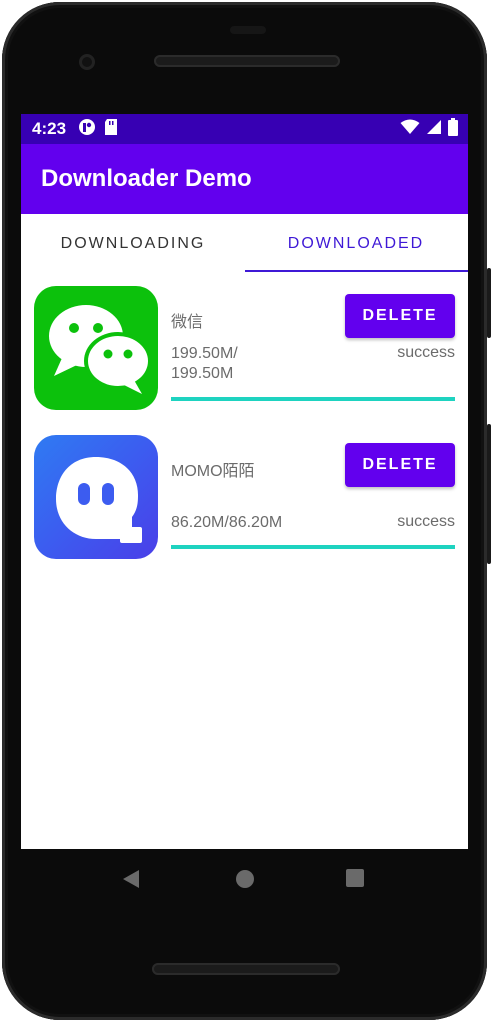 Image resolution: width=493 pixels, height=1024 pixels. What do you see at coordinates (356, 271) in the screenshot?
I see `tab-indicator` at bounding box center [356, 271].